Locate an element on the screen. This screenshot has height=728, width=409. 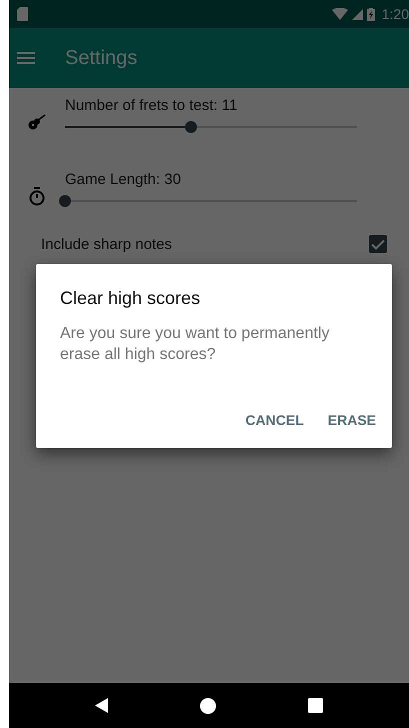
app-bar-title: Settings is located at coordinates (101, 58).